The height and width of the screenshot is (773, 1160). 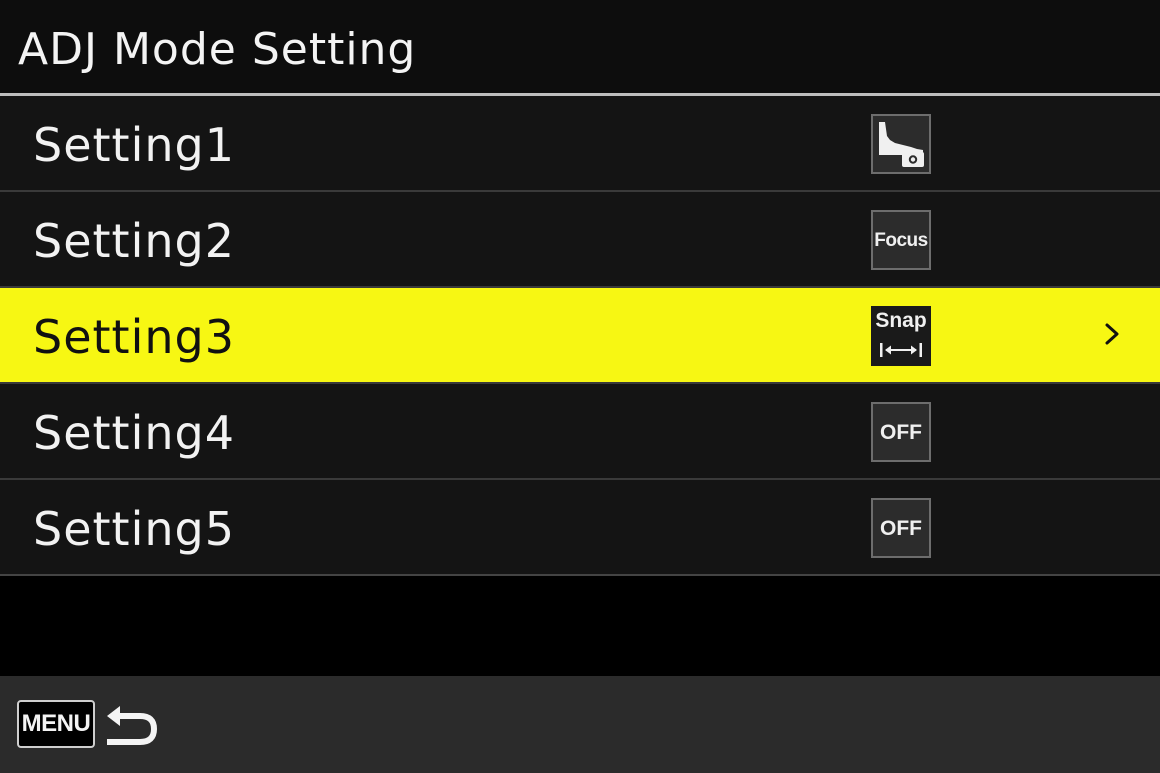 What do you see at coordinates (134, 145) in the screenshot?
I see `menu-item-label: Setting1` at bounding box center [134, 145].